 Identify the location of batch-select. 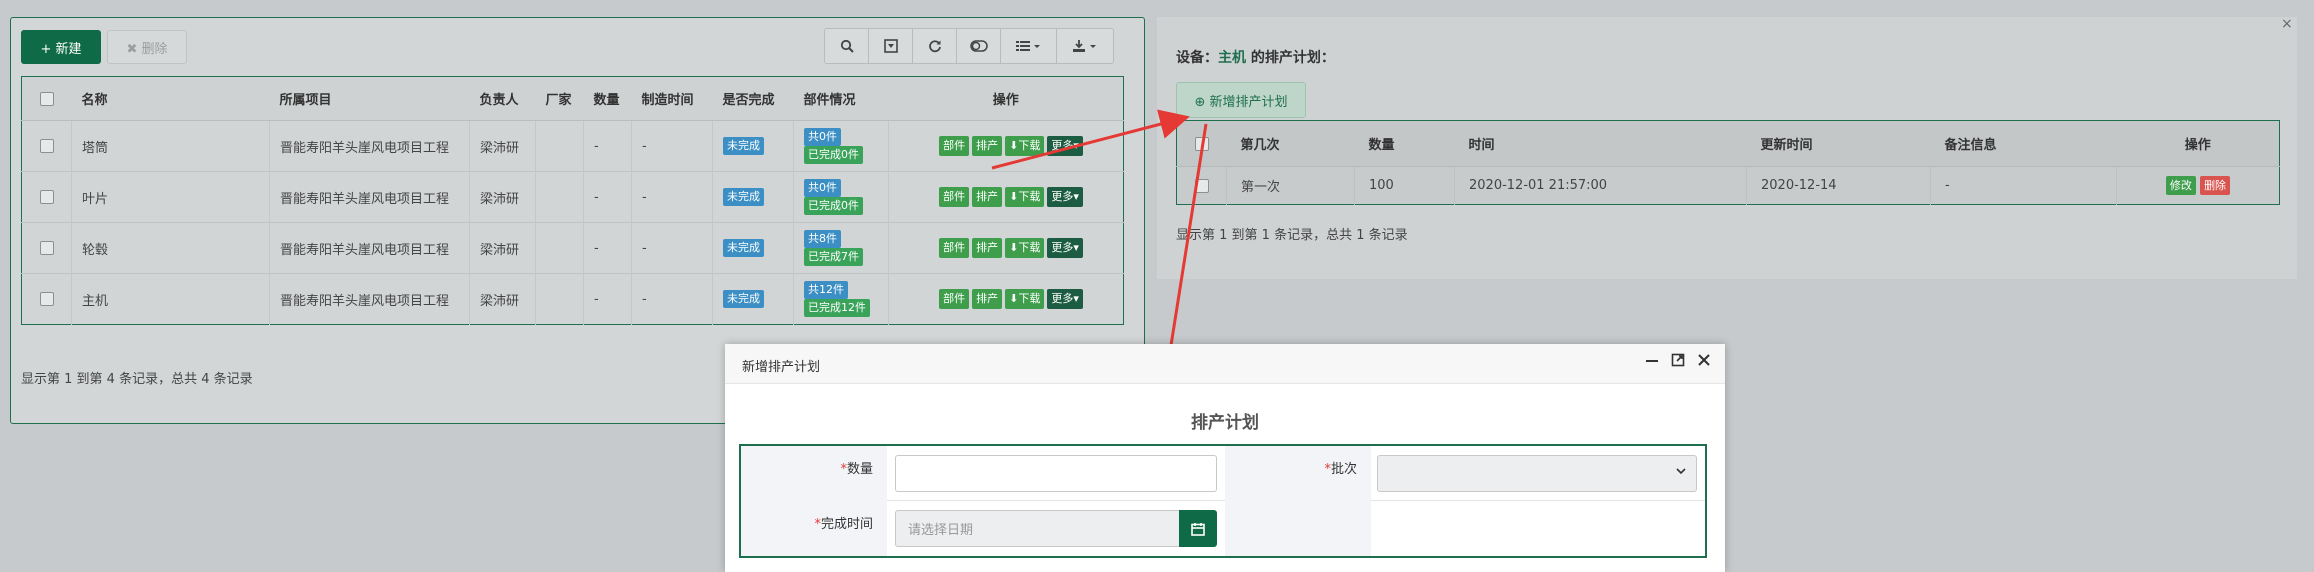
(1537, 473).